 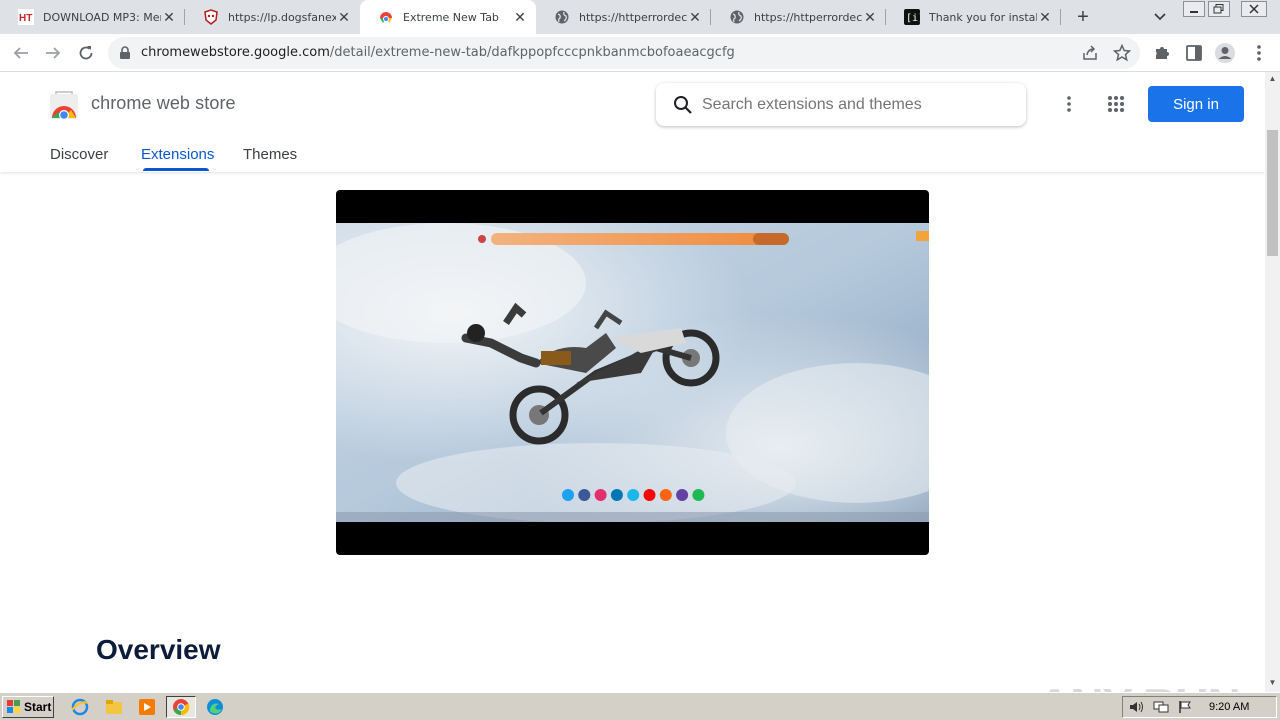 What do you see at coordinates (1139, 685) in the screenshot?
I see `anyrun-watermark: ANY RUN` at bounding box center [1139, 685].